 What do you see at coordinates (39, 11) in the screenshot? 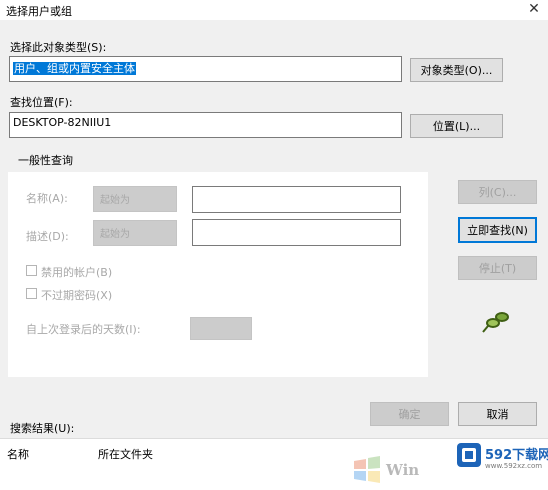
I see `window-title: 选择用户或组` at bounding box center [39, 11].